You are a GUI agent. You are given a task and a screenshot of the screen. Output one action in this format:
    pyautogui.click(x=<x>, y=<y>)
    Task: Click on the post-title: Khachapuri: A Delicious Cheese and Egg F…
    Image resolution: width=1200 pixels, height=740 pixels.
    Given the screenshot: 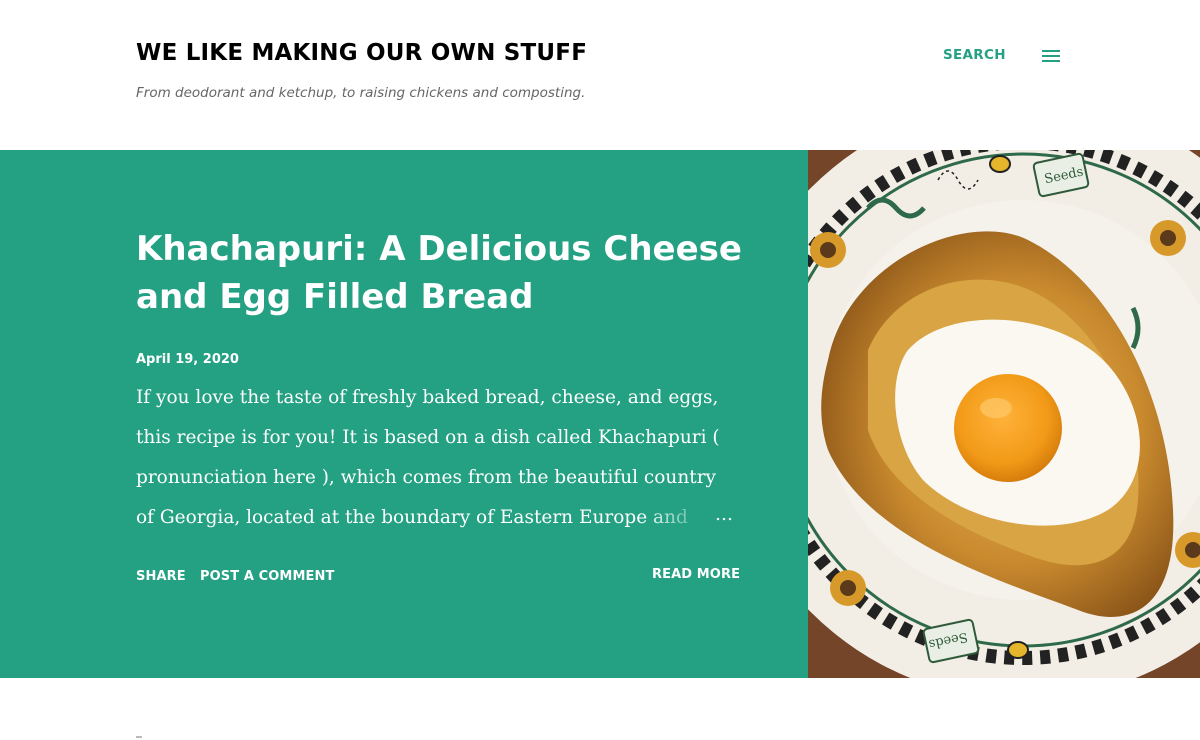 What is the action you would take?
    pyautogui.click(x=446, y=273)
    